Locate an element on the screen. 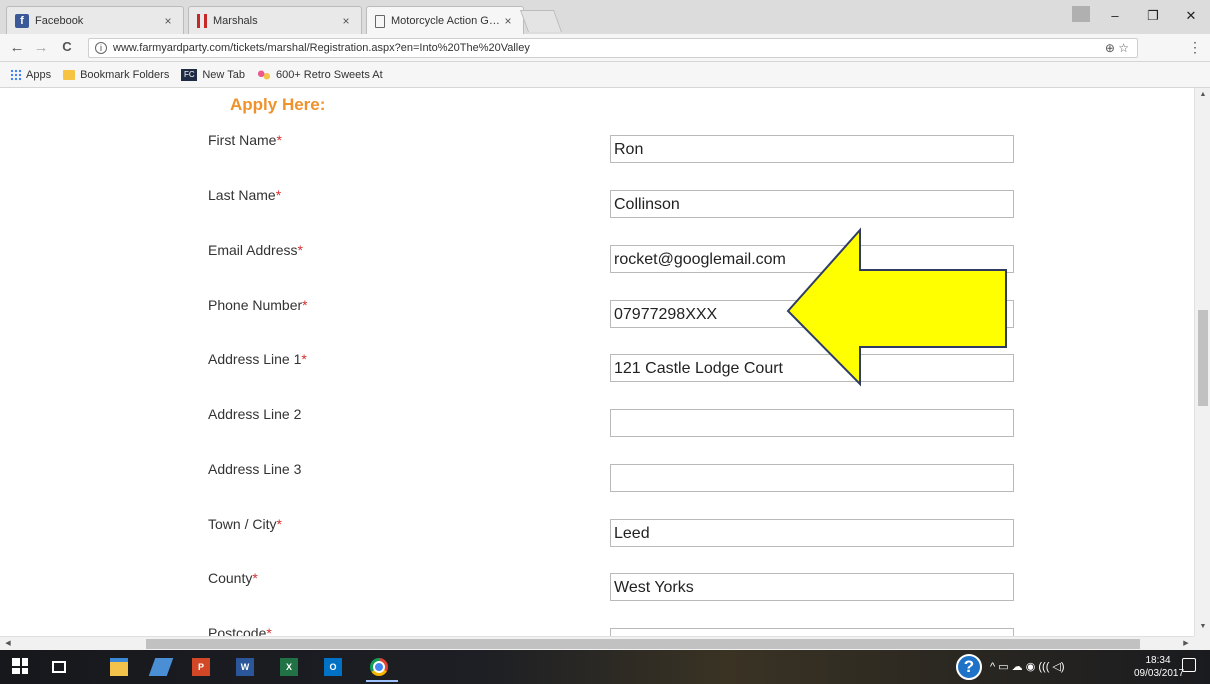 The height and width of the screenshot is (684, 1210). excel-icon: X is located at coordinates (289, 667).